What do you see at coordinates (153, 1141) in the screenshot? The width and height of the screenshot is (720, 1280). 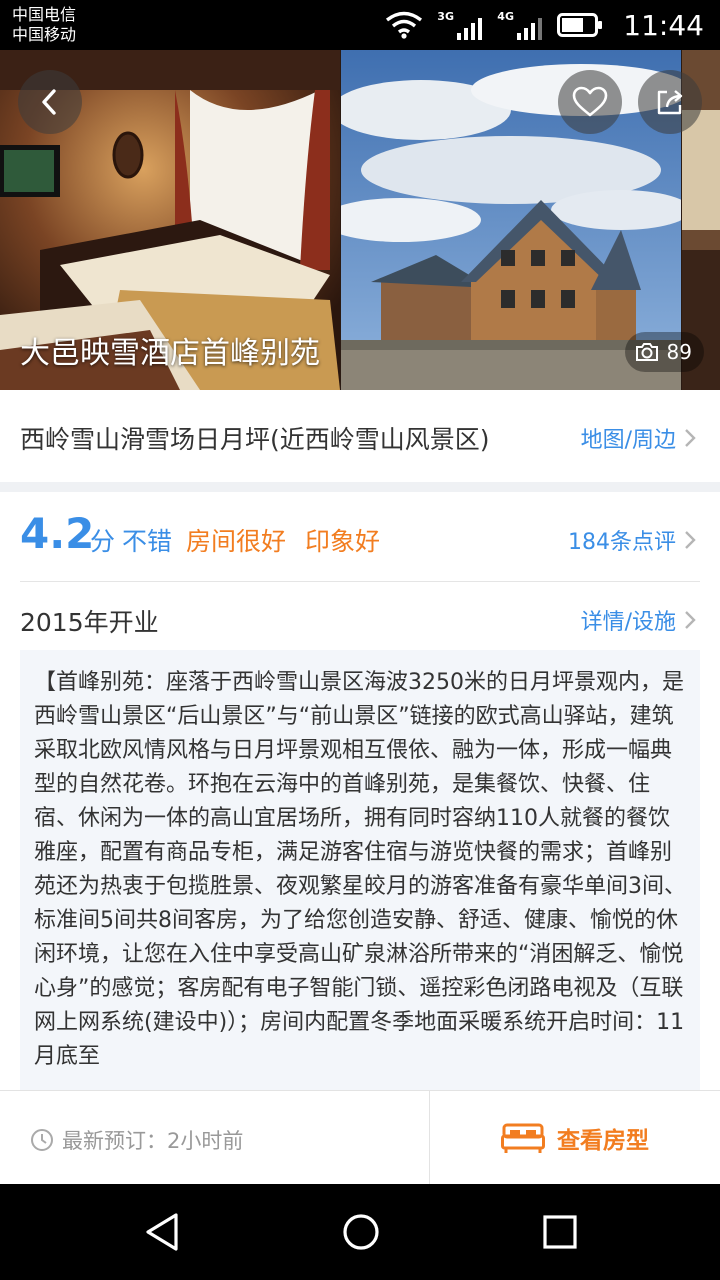 I see `latest-booking-text: 最新预订：2小时前` at bounding box center [153, 1141].